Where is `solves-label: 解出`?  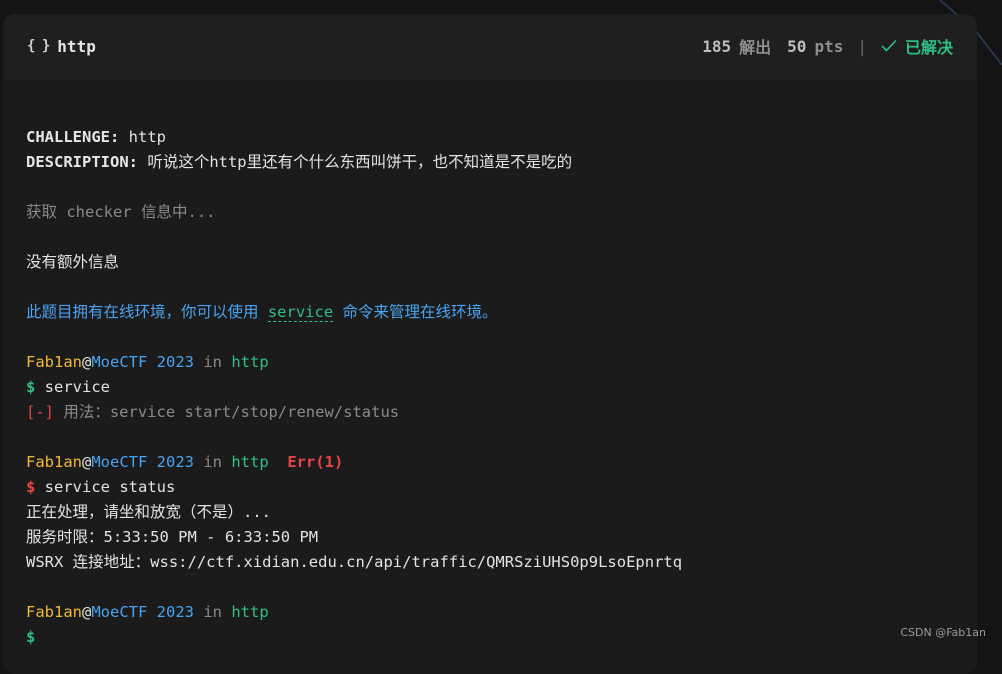 solves-label: 解出 is located at coordinates (755, 46).